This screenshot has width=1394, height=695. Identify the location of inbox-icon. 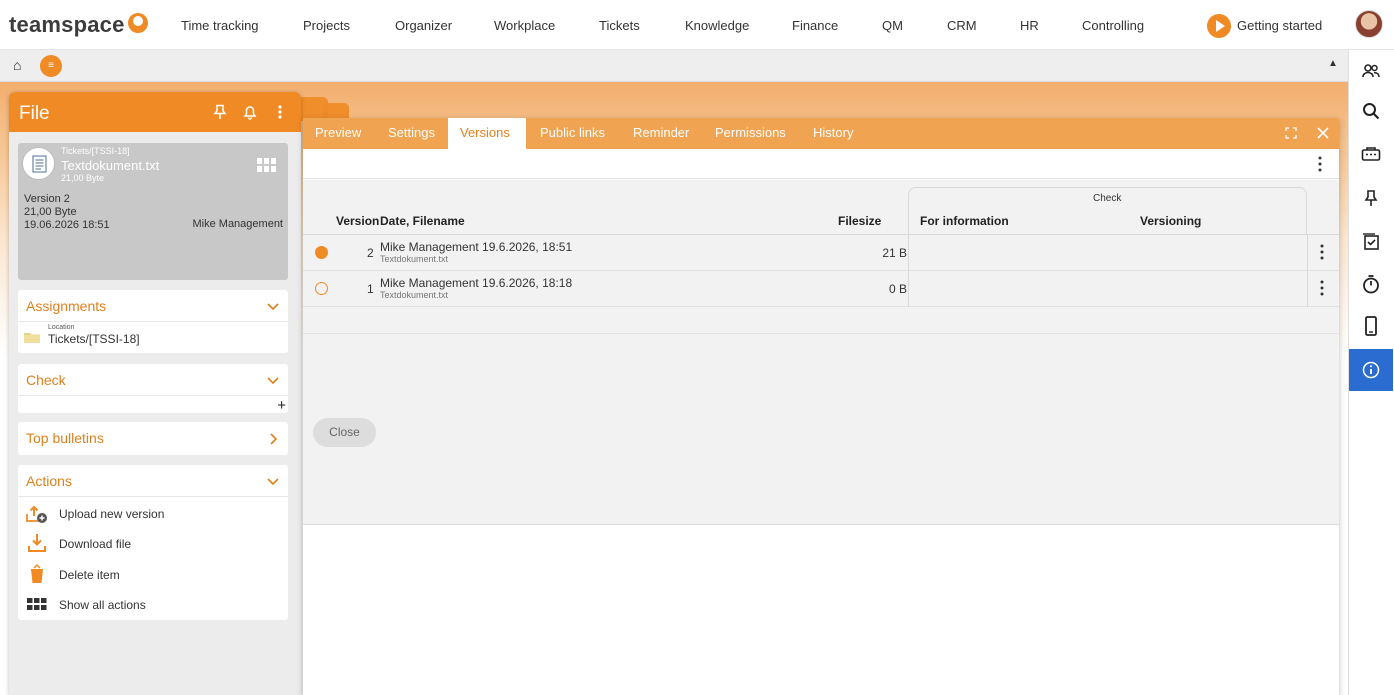
(1371, 154).